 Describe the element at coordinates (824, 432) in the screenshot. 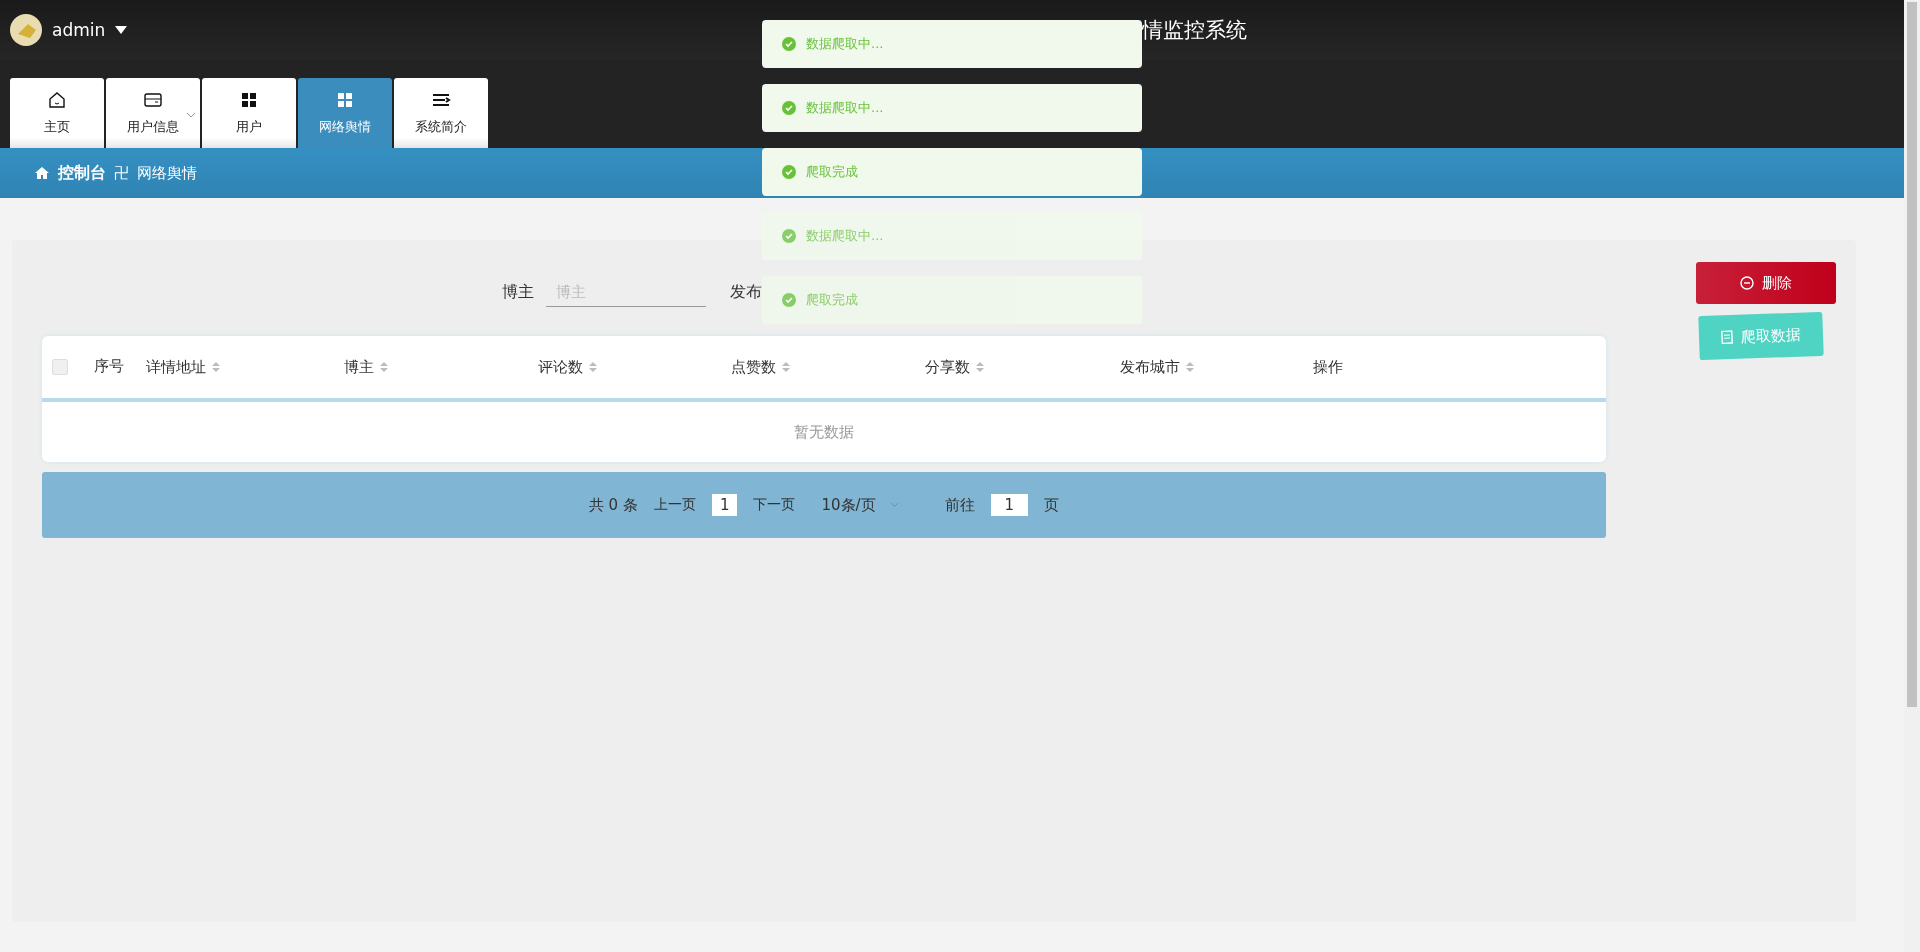

I see `empty-text: 暂无数据` at that location.